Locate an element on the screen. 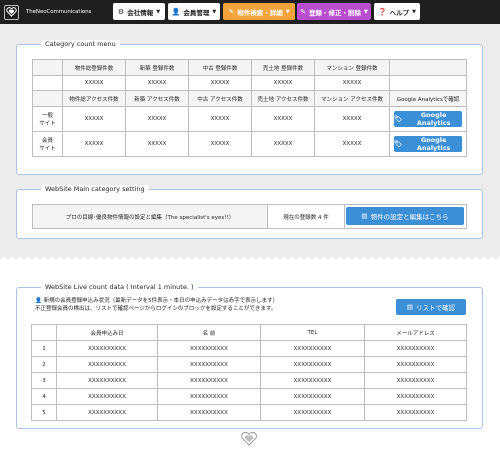 The height and width of the screenshot is (450, 500). header-cell: 新築 アクセス件数 is located at coordinates (157, 98).